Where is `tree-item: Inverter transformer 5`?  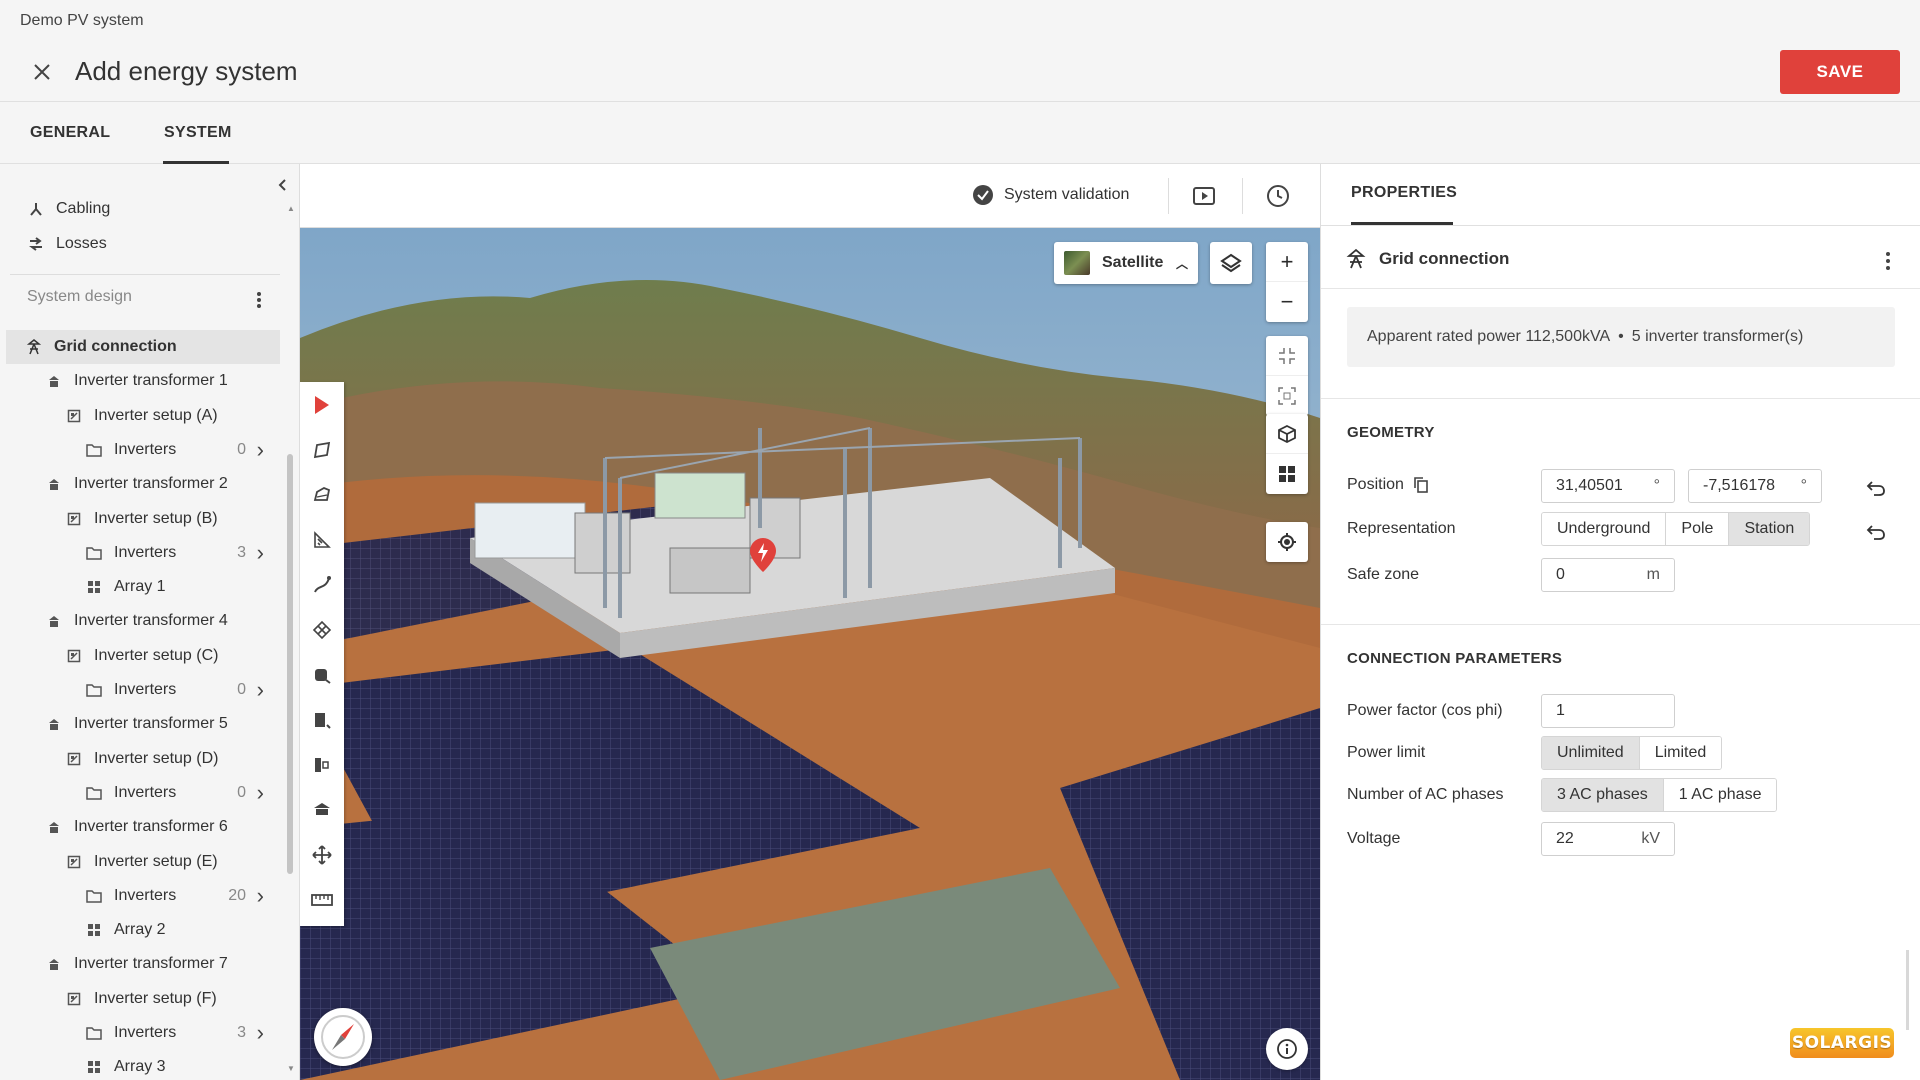 tree-item: Inverter transformer 5 is located at coordinates (143, 724).